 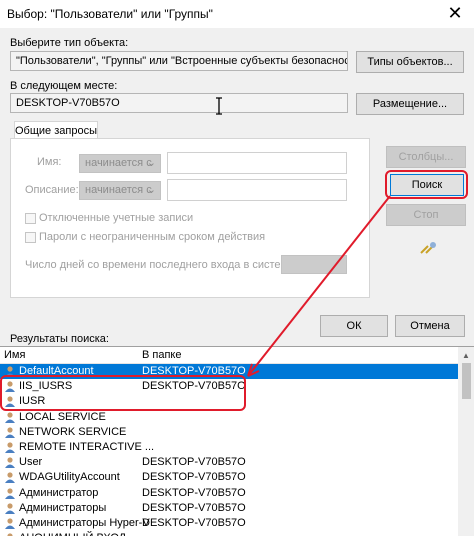 What do you see at coordinates (319, 286) in the screenshot?
I see `annotation-arrow` at bounding box center [319, 286].